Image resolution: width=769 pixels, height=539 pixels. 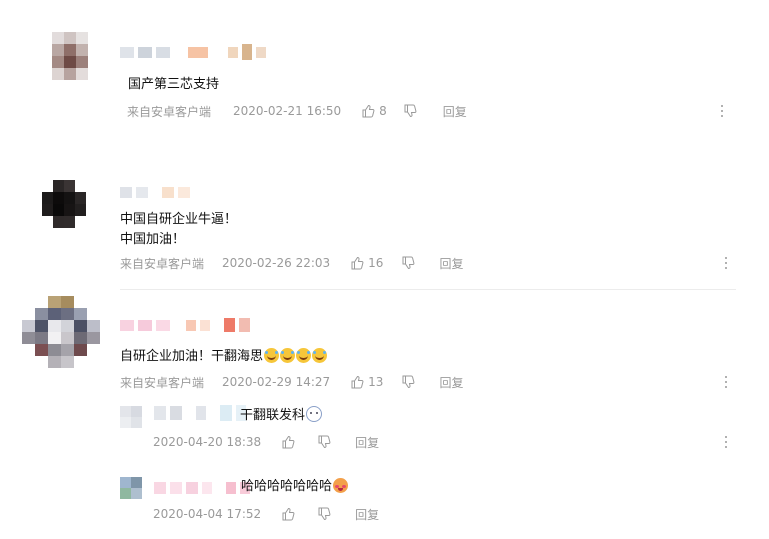 I want to click on comment-text: 国产第三芯支持, so click(x=174, y=84).